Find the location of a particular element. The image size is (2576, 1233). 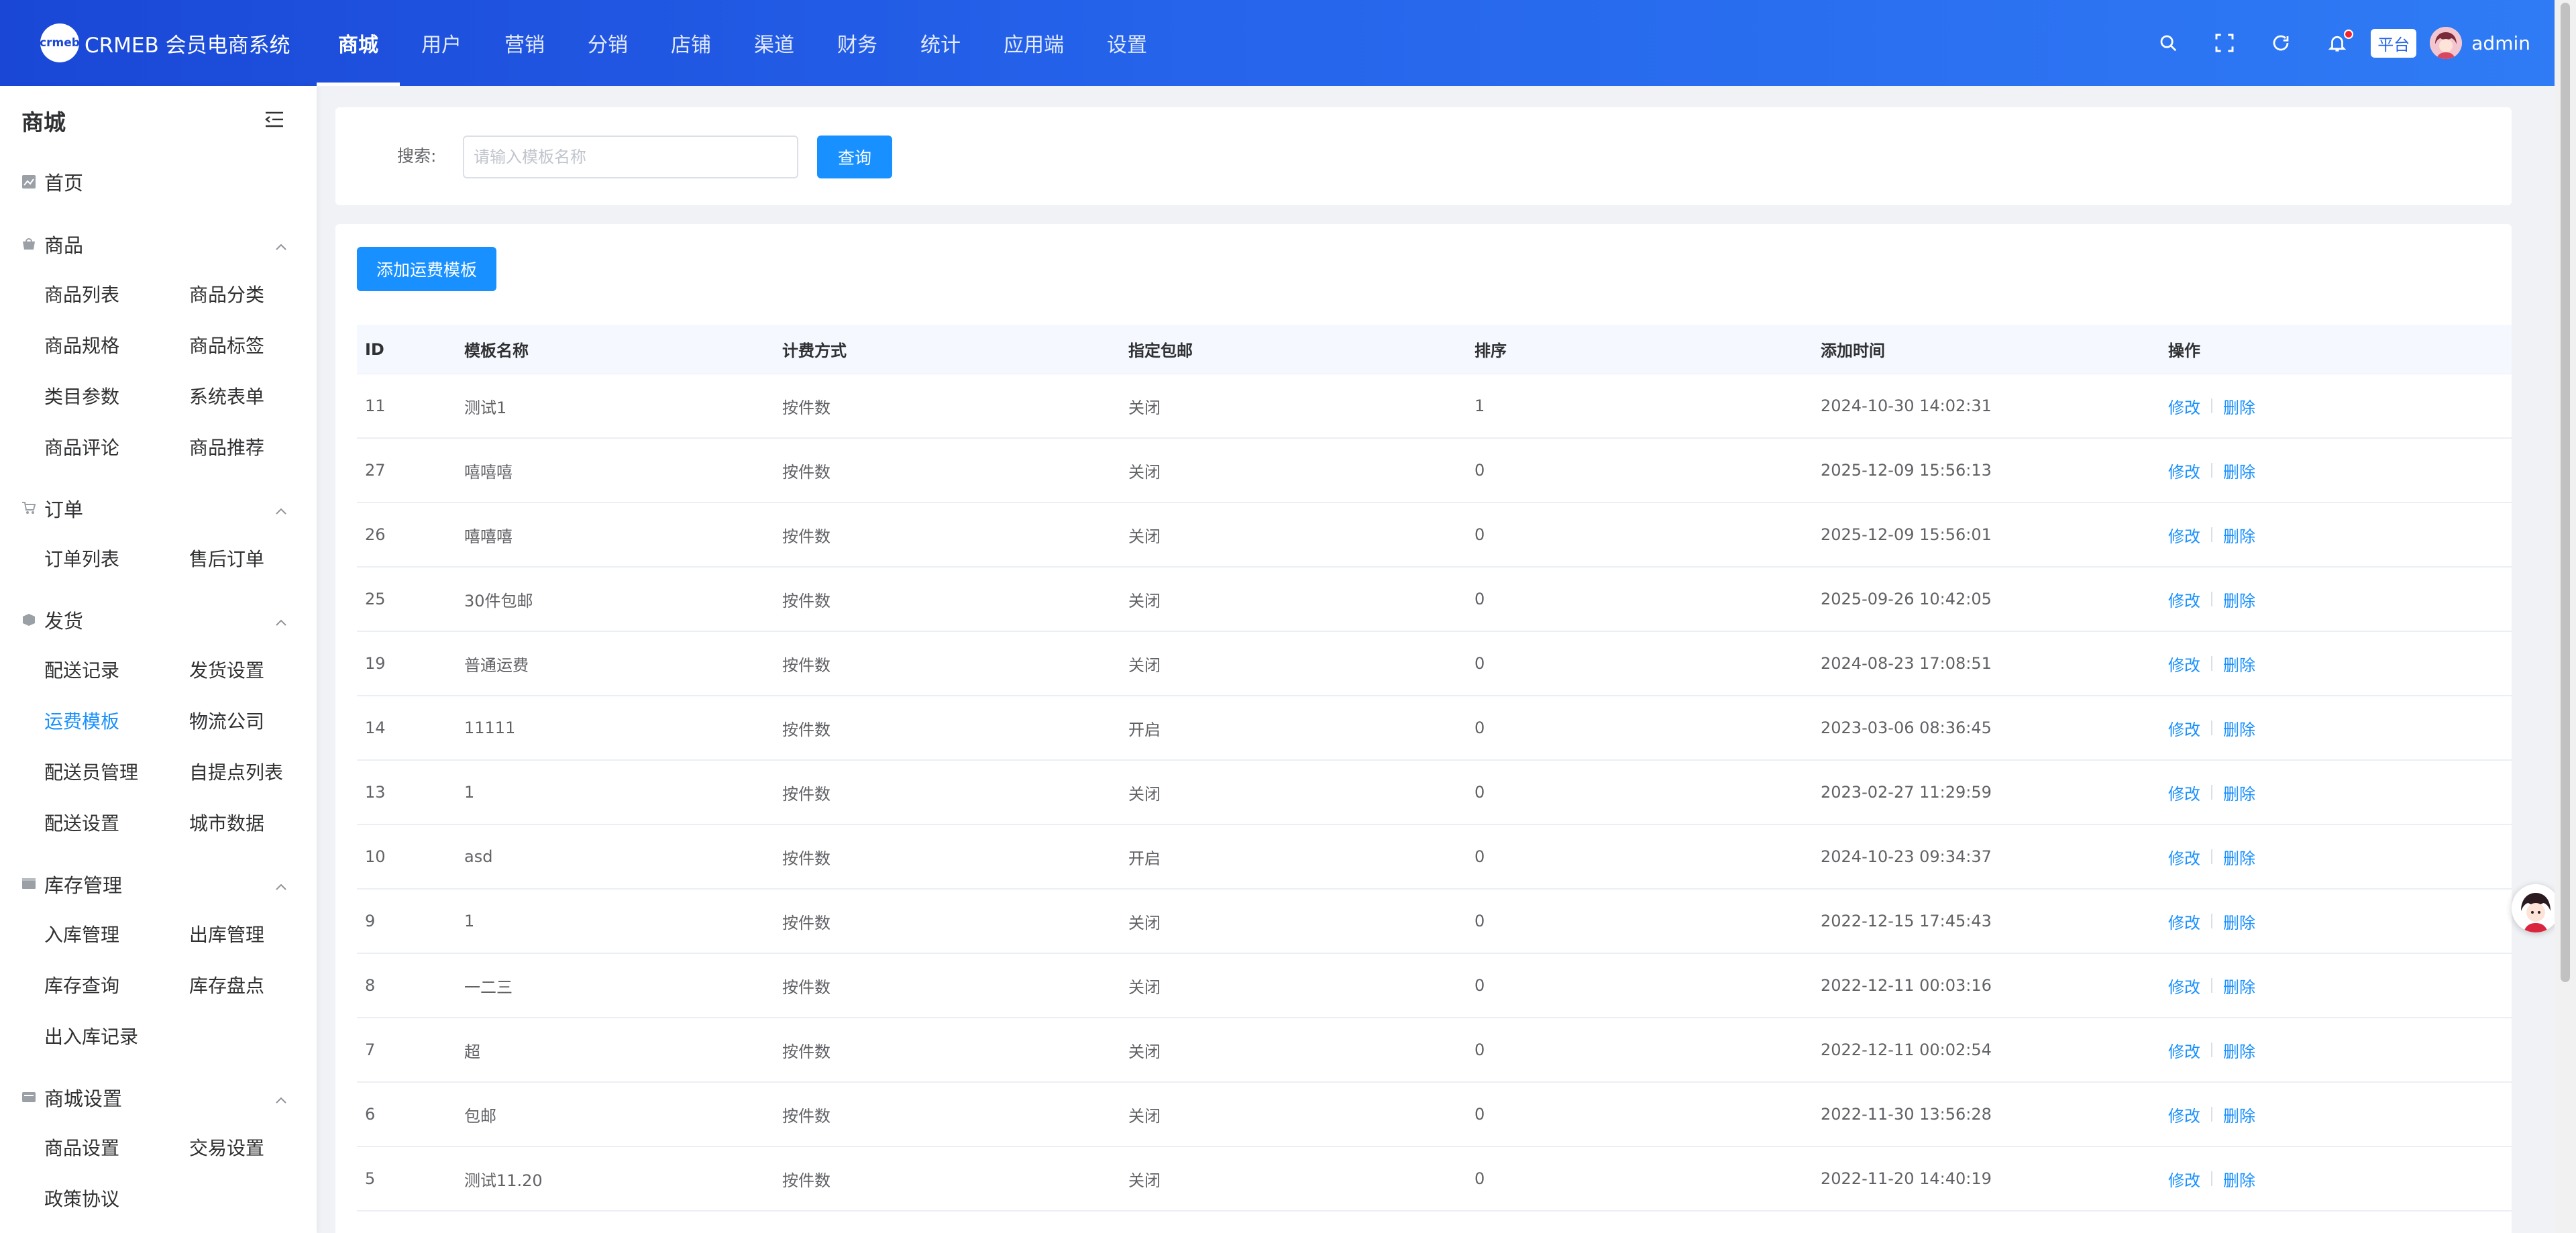

nav-item: 应用端 is located at coordinates (1033, 43).